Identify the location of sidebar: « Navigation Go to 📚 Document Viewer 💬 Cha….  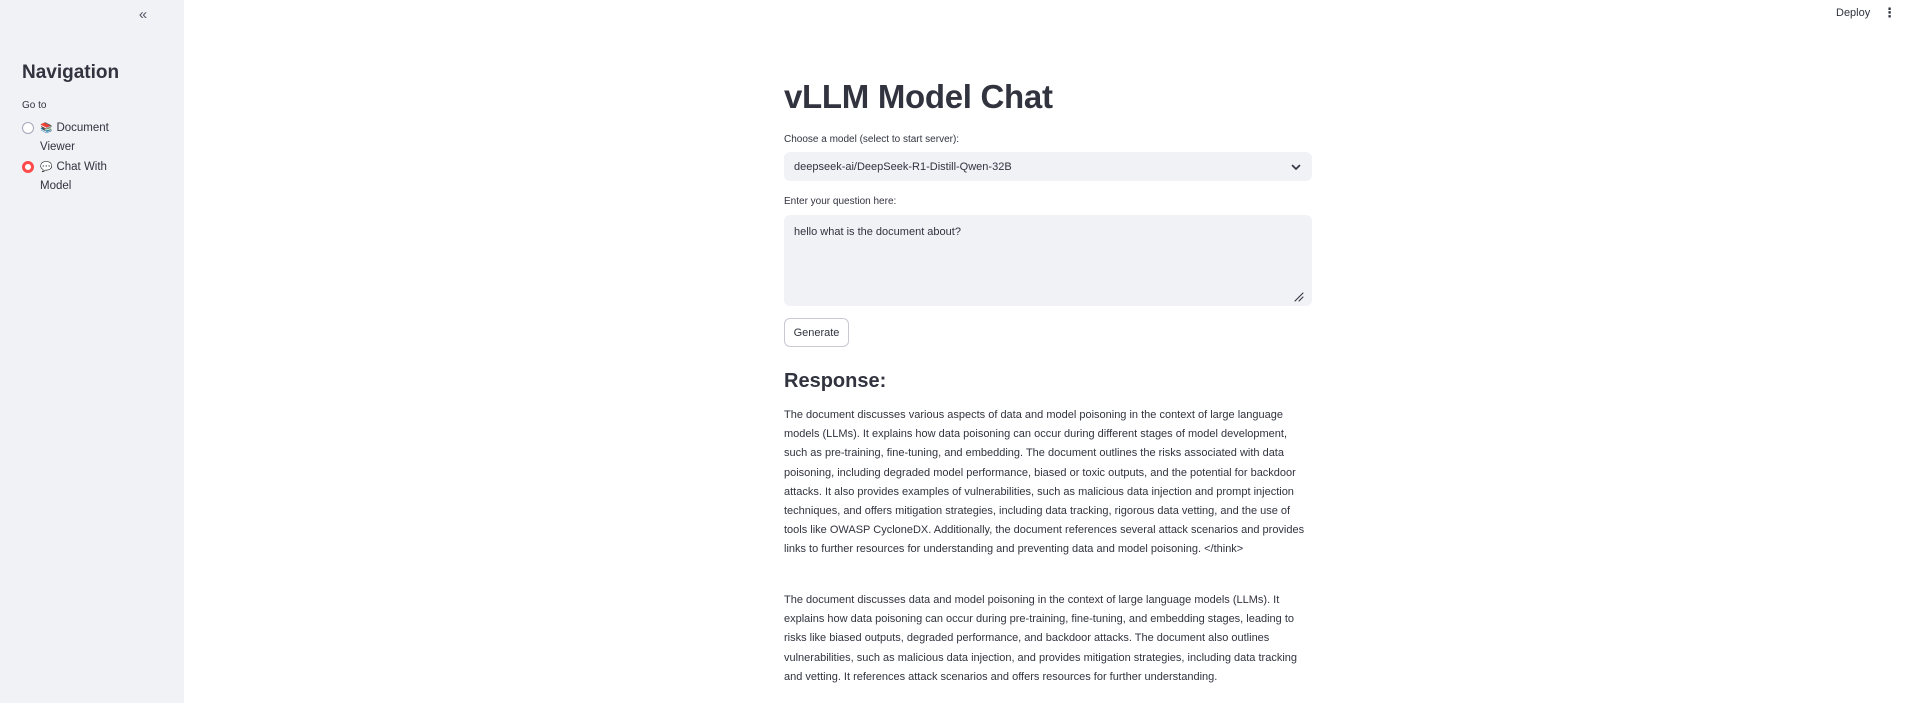
(92, 351).